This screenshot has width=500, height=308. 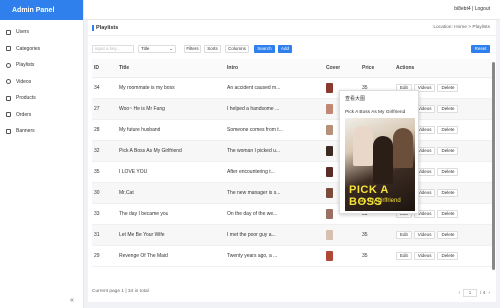 I want to click on app-title: Admin Panel, so click(x=41, y=10).